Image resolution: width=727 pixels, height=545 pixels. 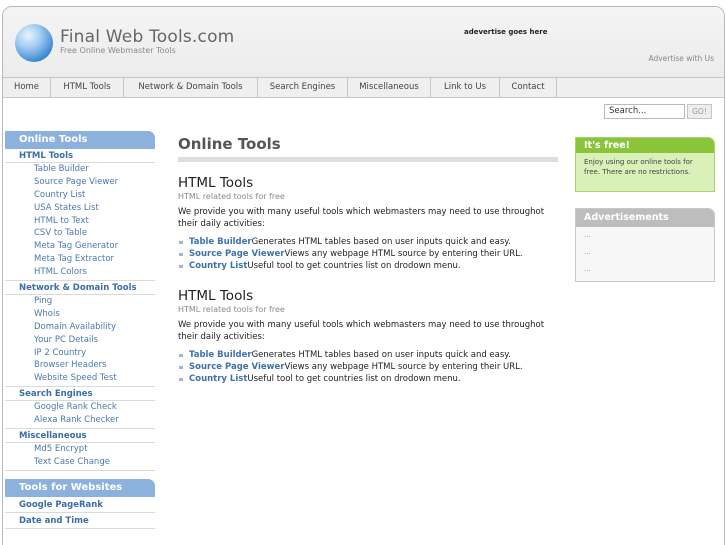 I want to click on title-divider, so click(x=368, y=159).